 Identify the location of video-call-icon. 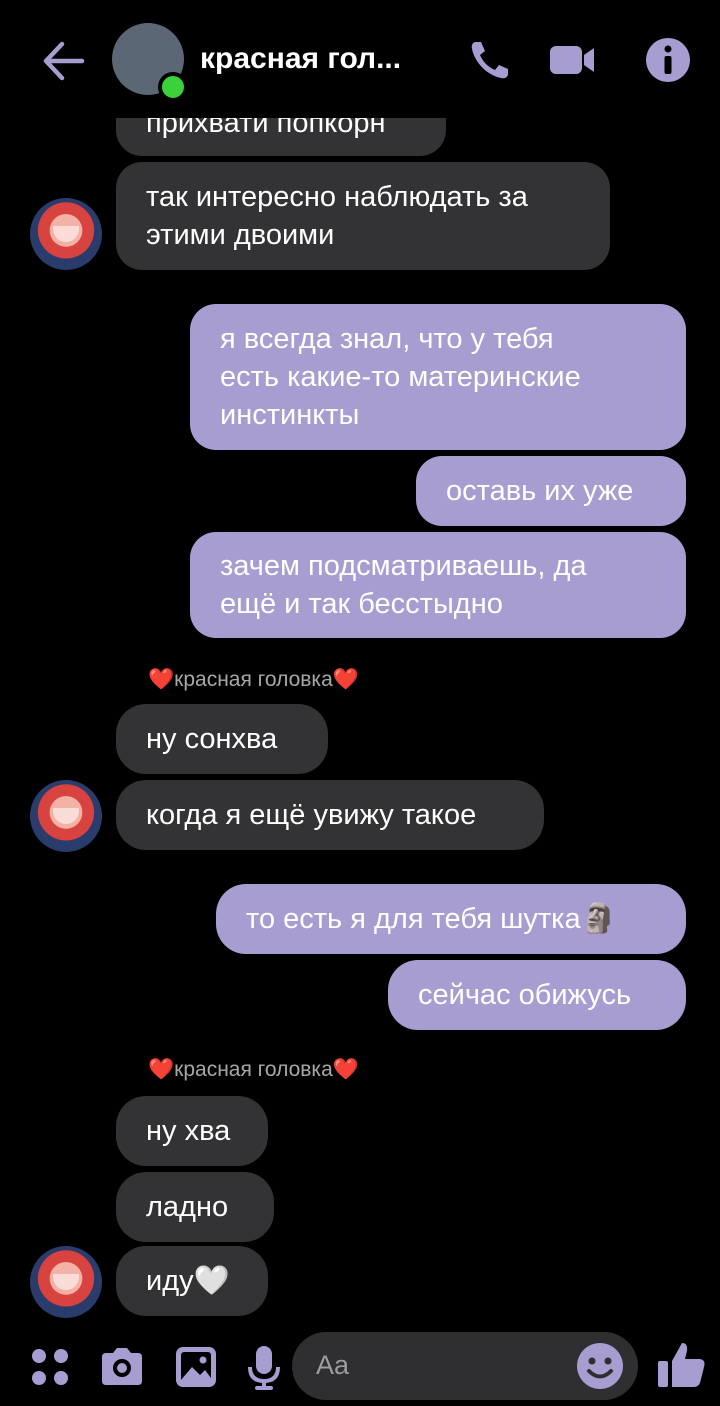
(572, 60).